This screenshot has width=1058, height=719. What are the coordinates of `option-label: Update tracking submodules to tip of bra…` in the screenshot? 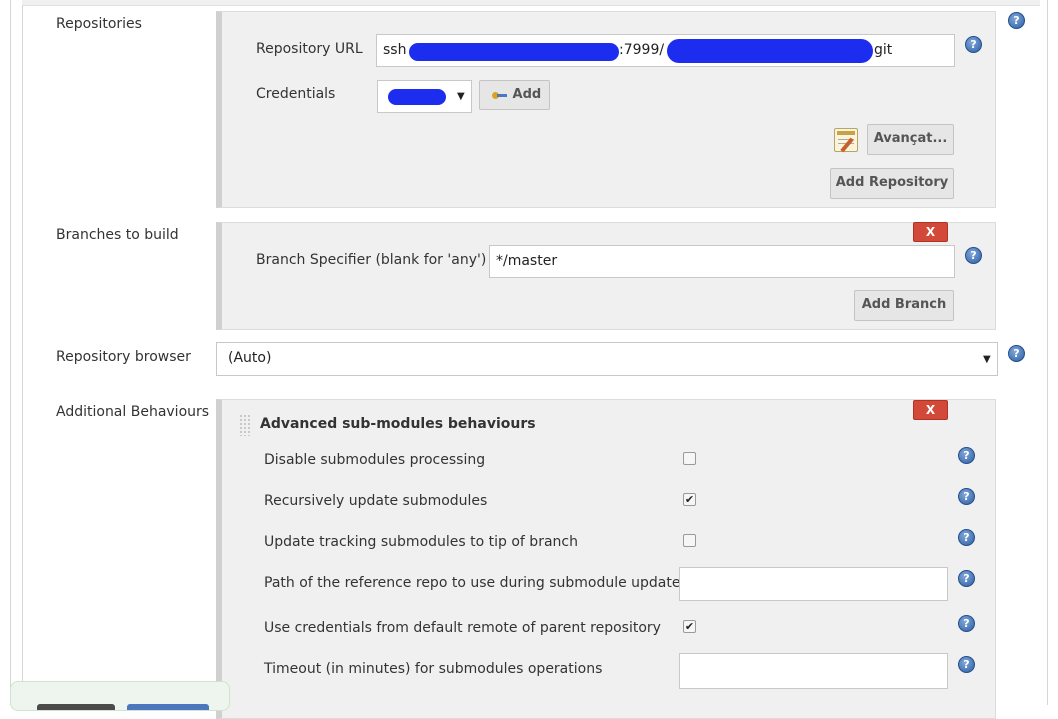 It's located at (421, 542).